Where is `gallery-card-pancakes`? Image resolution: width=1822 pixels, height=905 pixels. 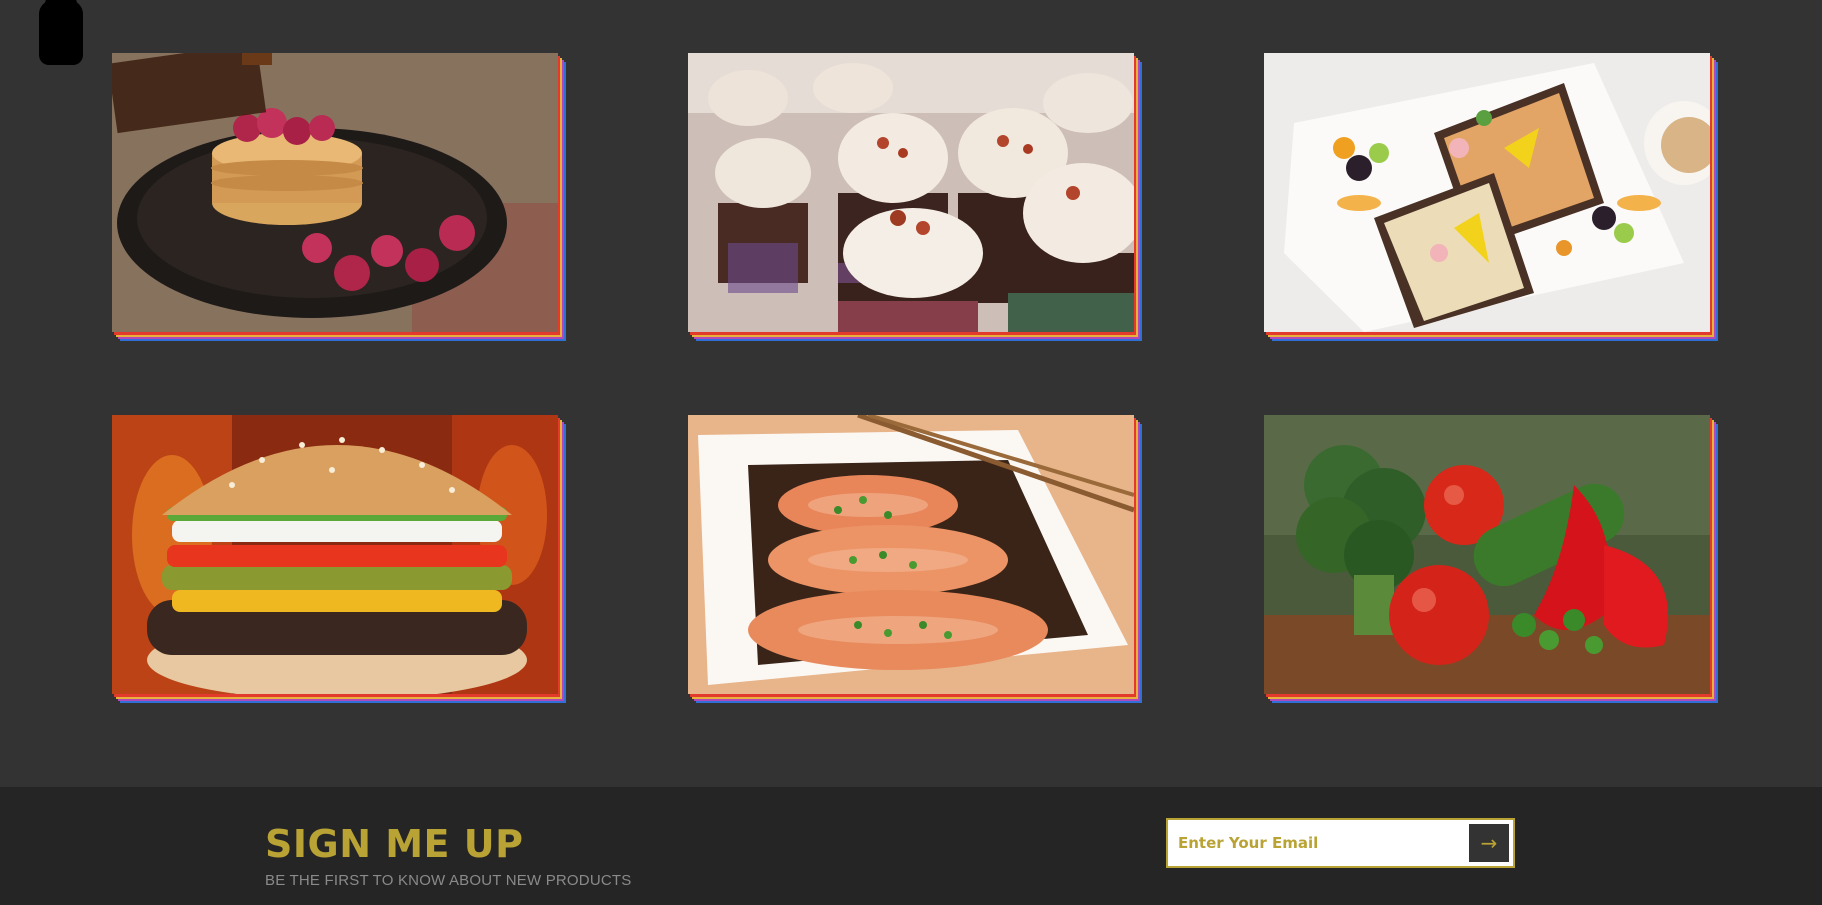 gallery-card-pancakes is located at coordinates (339, 197).